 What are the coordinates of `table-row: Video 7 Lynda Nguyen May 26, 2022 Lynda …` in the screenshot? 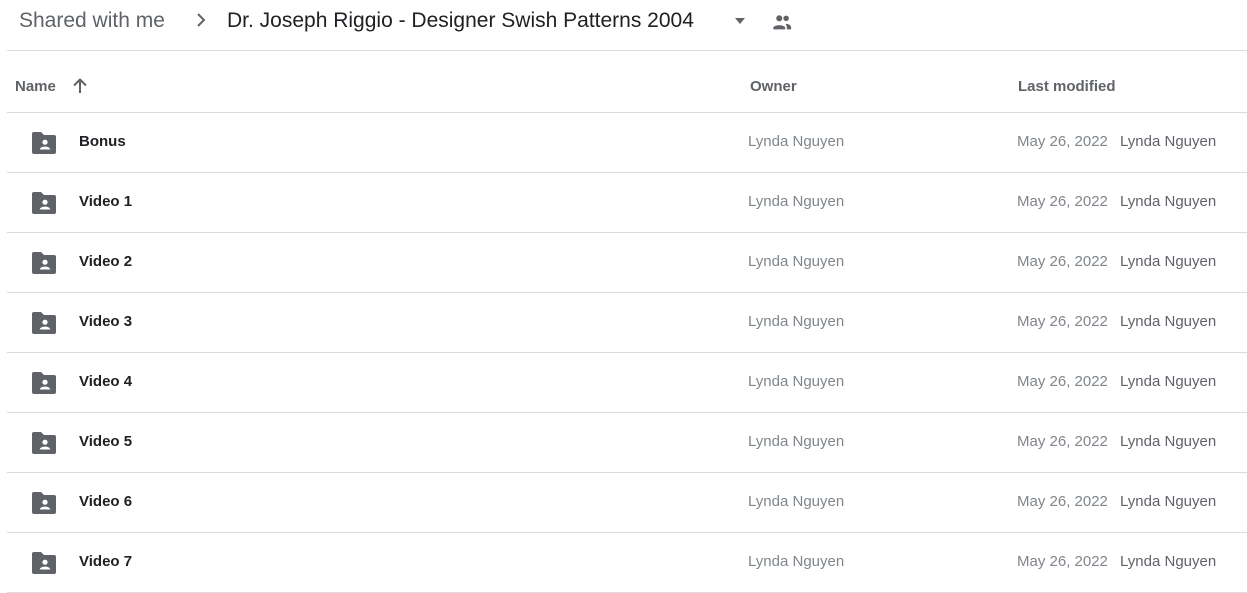 It's located at (627, 563).